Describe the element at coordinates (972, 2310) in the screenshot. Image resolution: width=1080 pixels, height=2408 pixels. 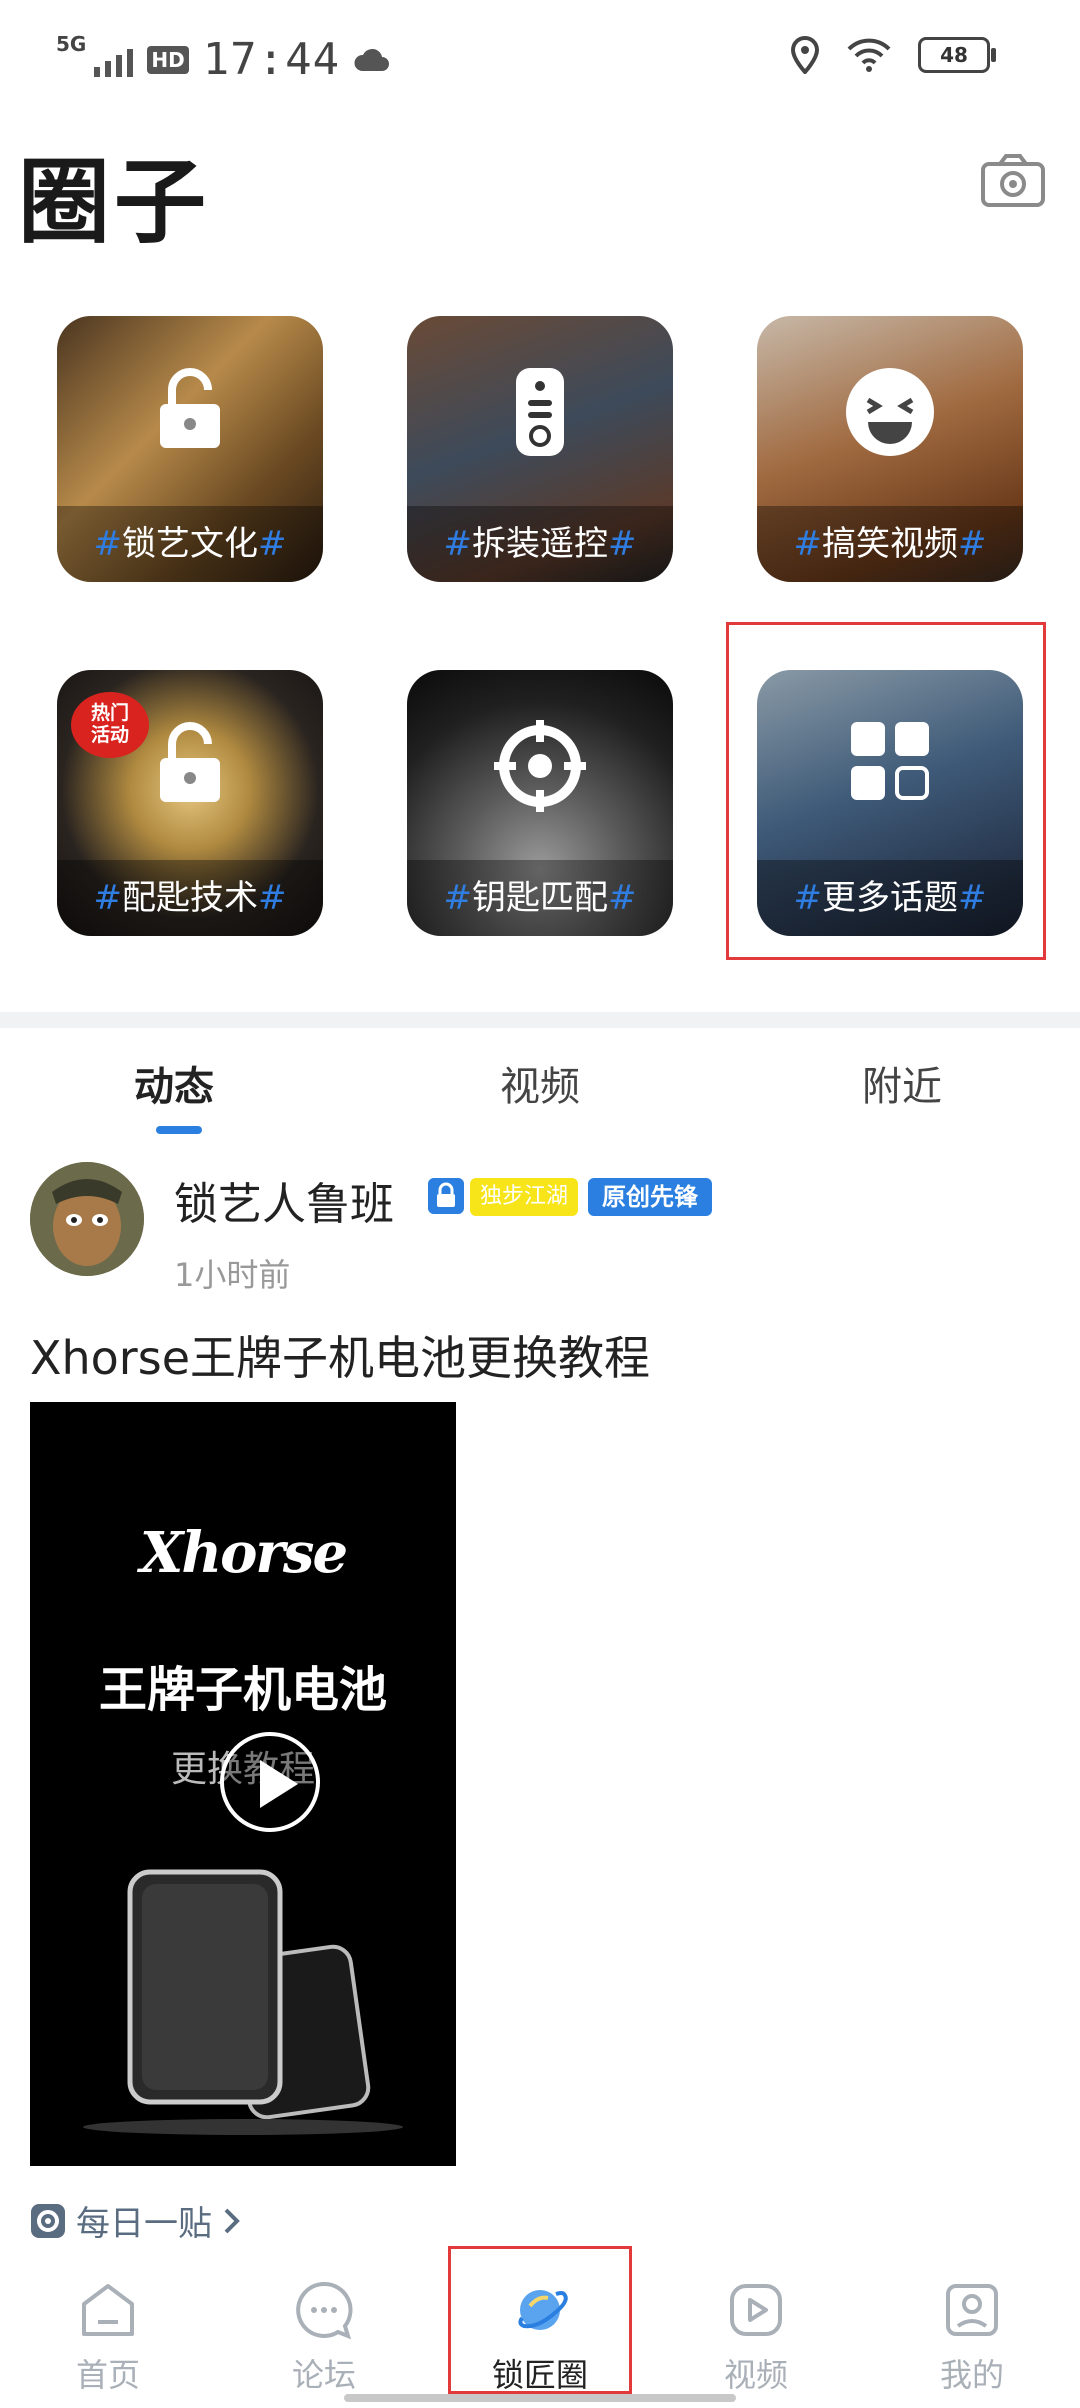
I see `profile-icon` at that location.